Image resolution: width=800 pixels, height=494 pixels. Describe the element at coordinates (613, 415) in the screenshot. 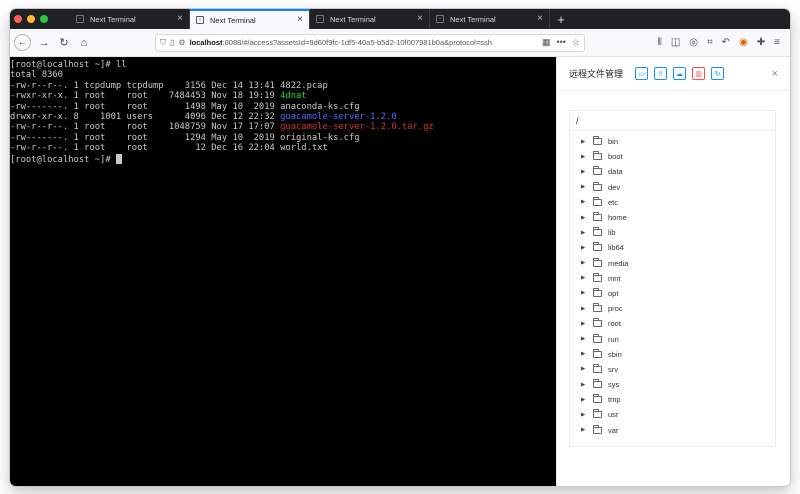

I see `folder-name: usr` at that location.